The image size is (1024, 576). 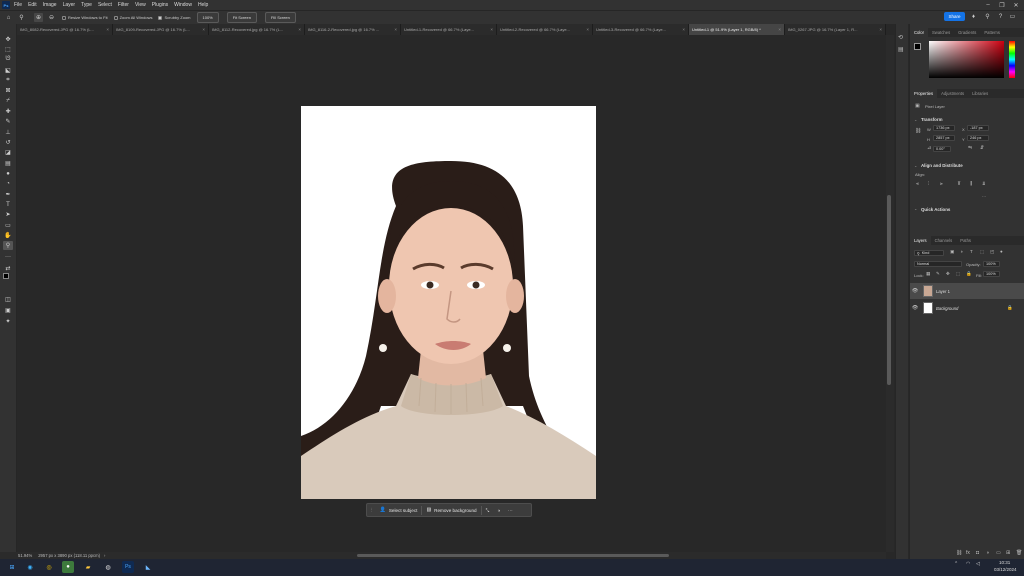 I want to click on x-field: -187 px, so click(x=978, y=128).